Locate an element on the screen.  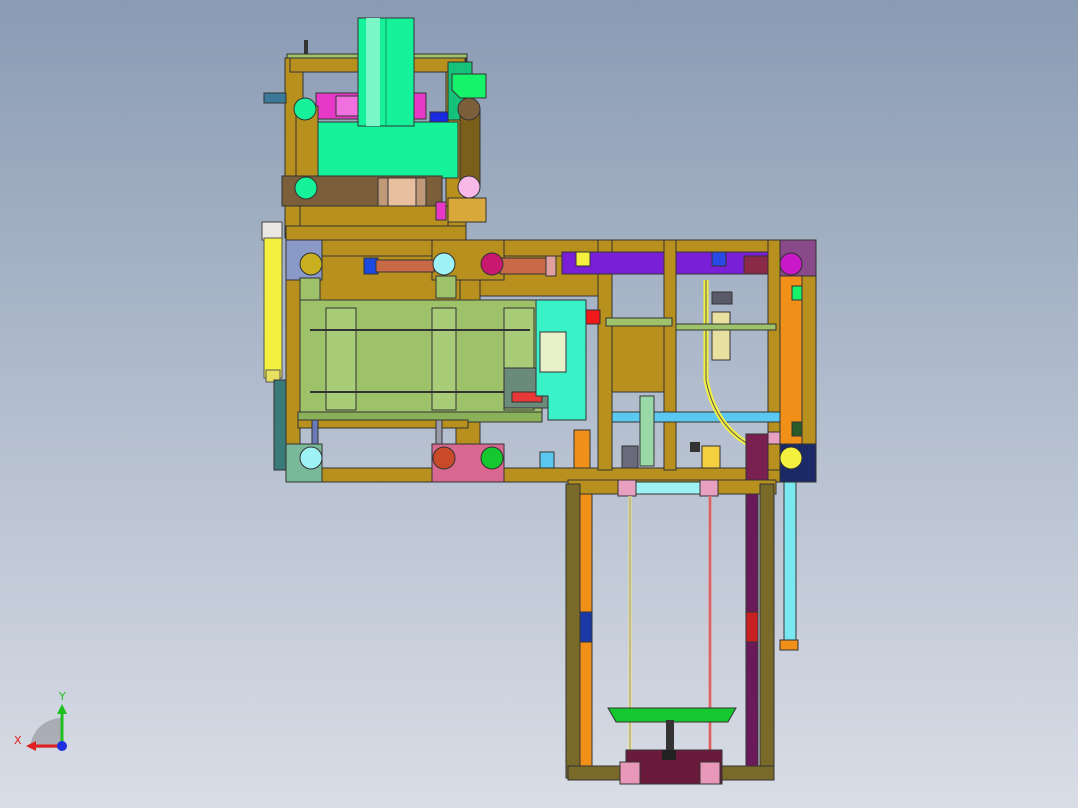
left-yellow-cylinder is located at coordinates (272, 302).